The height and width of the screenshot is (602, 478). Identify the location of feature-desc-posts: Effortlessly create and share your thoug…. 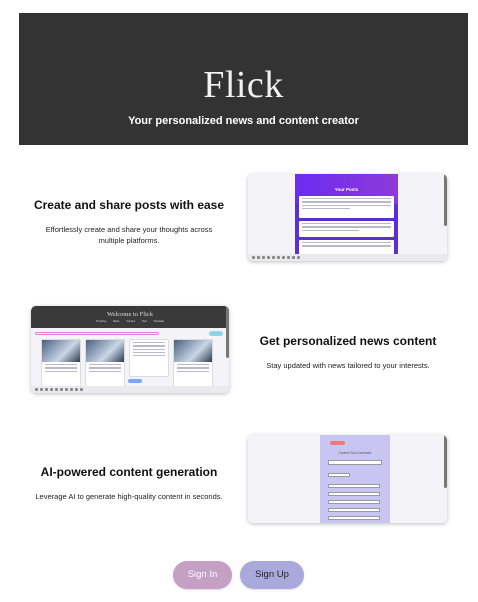
(129, 235).